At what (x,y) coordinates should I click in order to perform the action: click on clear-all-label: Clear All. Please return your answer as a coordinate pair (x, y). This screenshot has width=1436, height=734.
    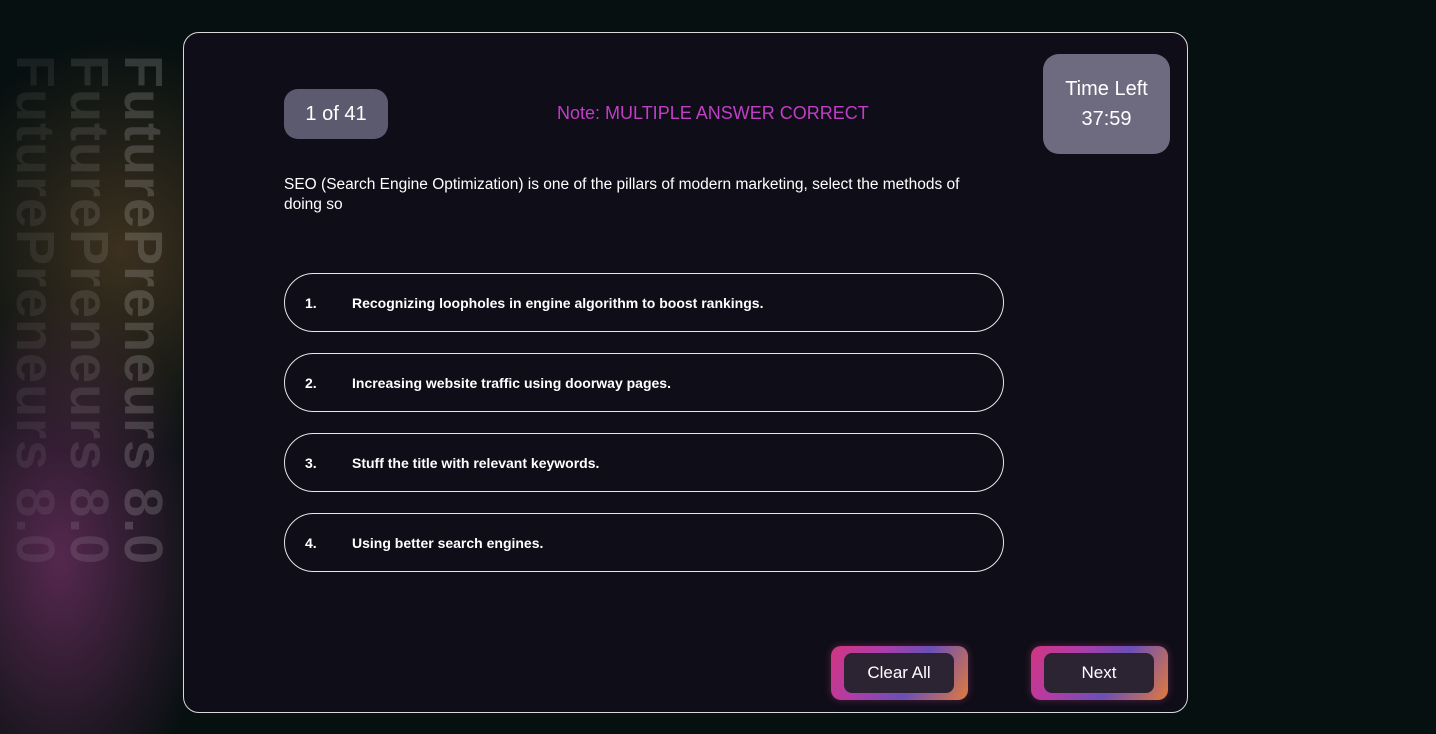
    Looking at the image, I should click on (899, 673).